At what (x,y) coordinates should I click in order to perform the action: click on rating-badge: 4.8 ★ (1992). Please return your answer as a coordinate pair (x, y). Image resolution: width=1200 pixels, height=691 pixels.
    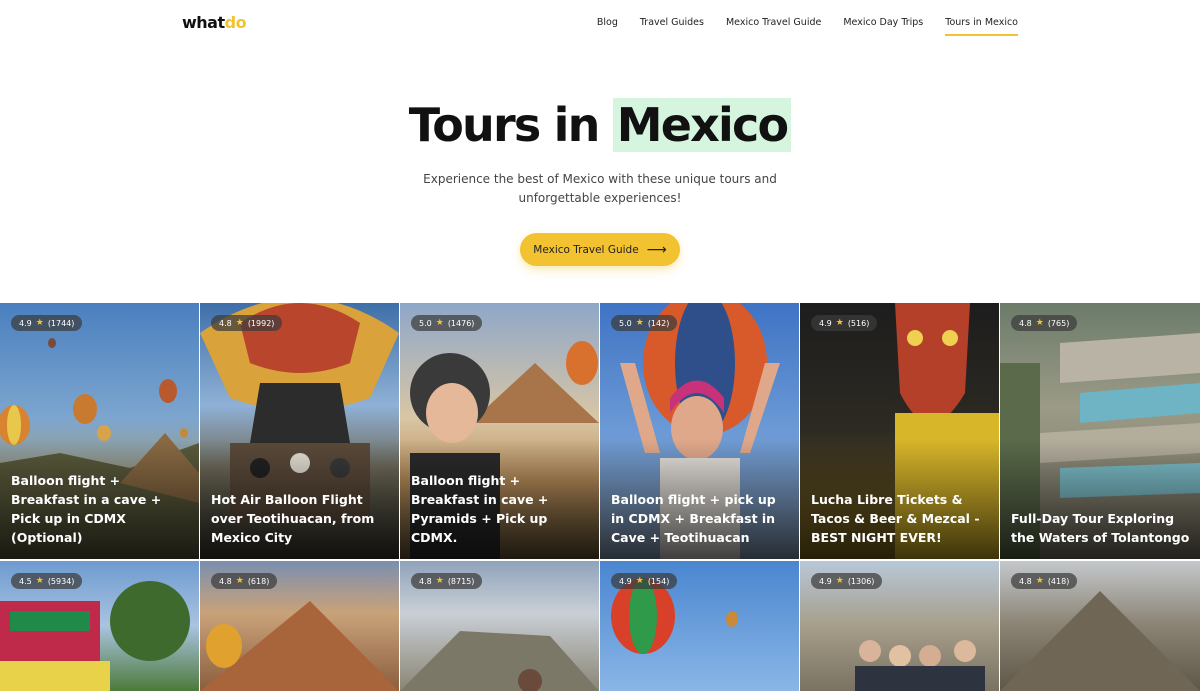
    Looking at the image, I should click on (247, 323).